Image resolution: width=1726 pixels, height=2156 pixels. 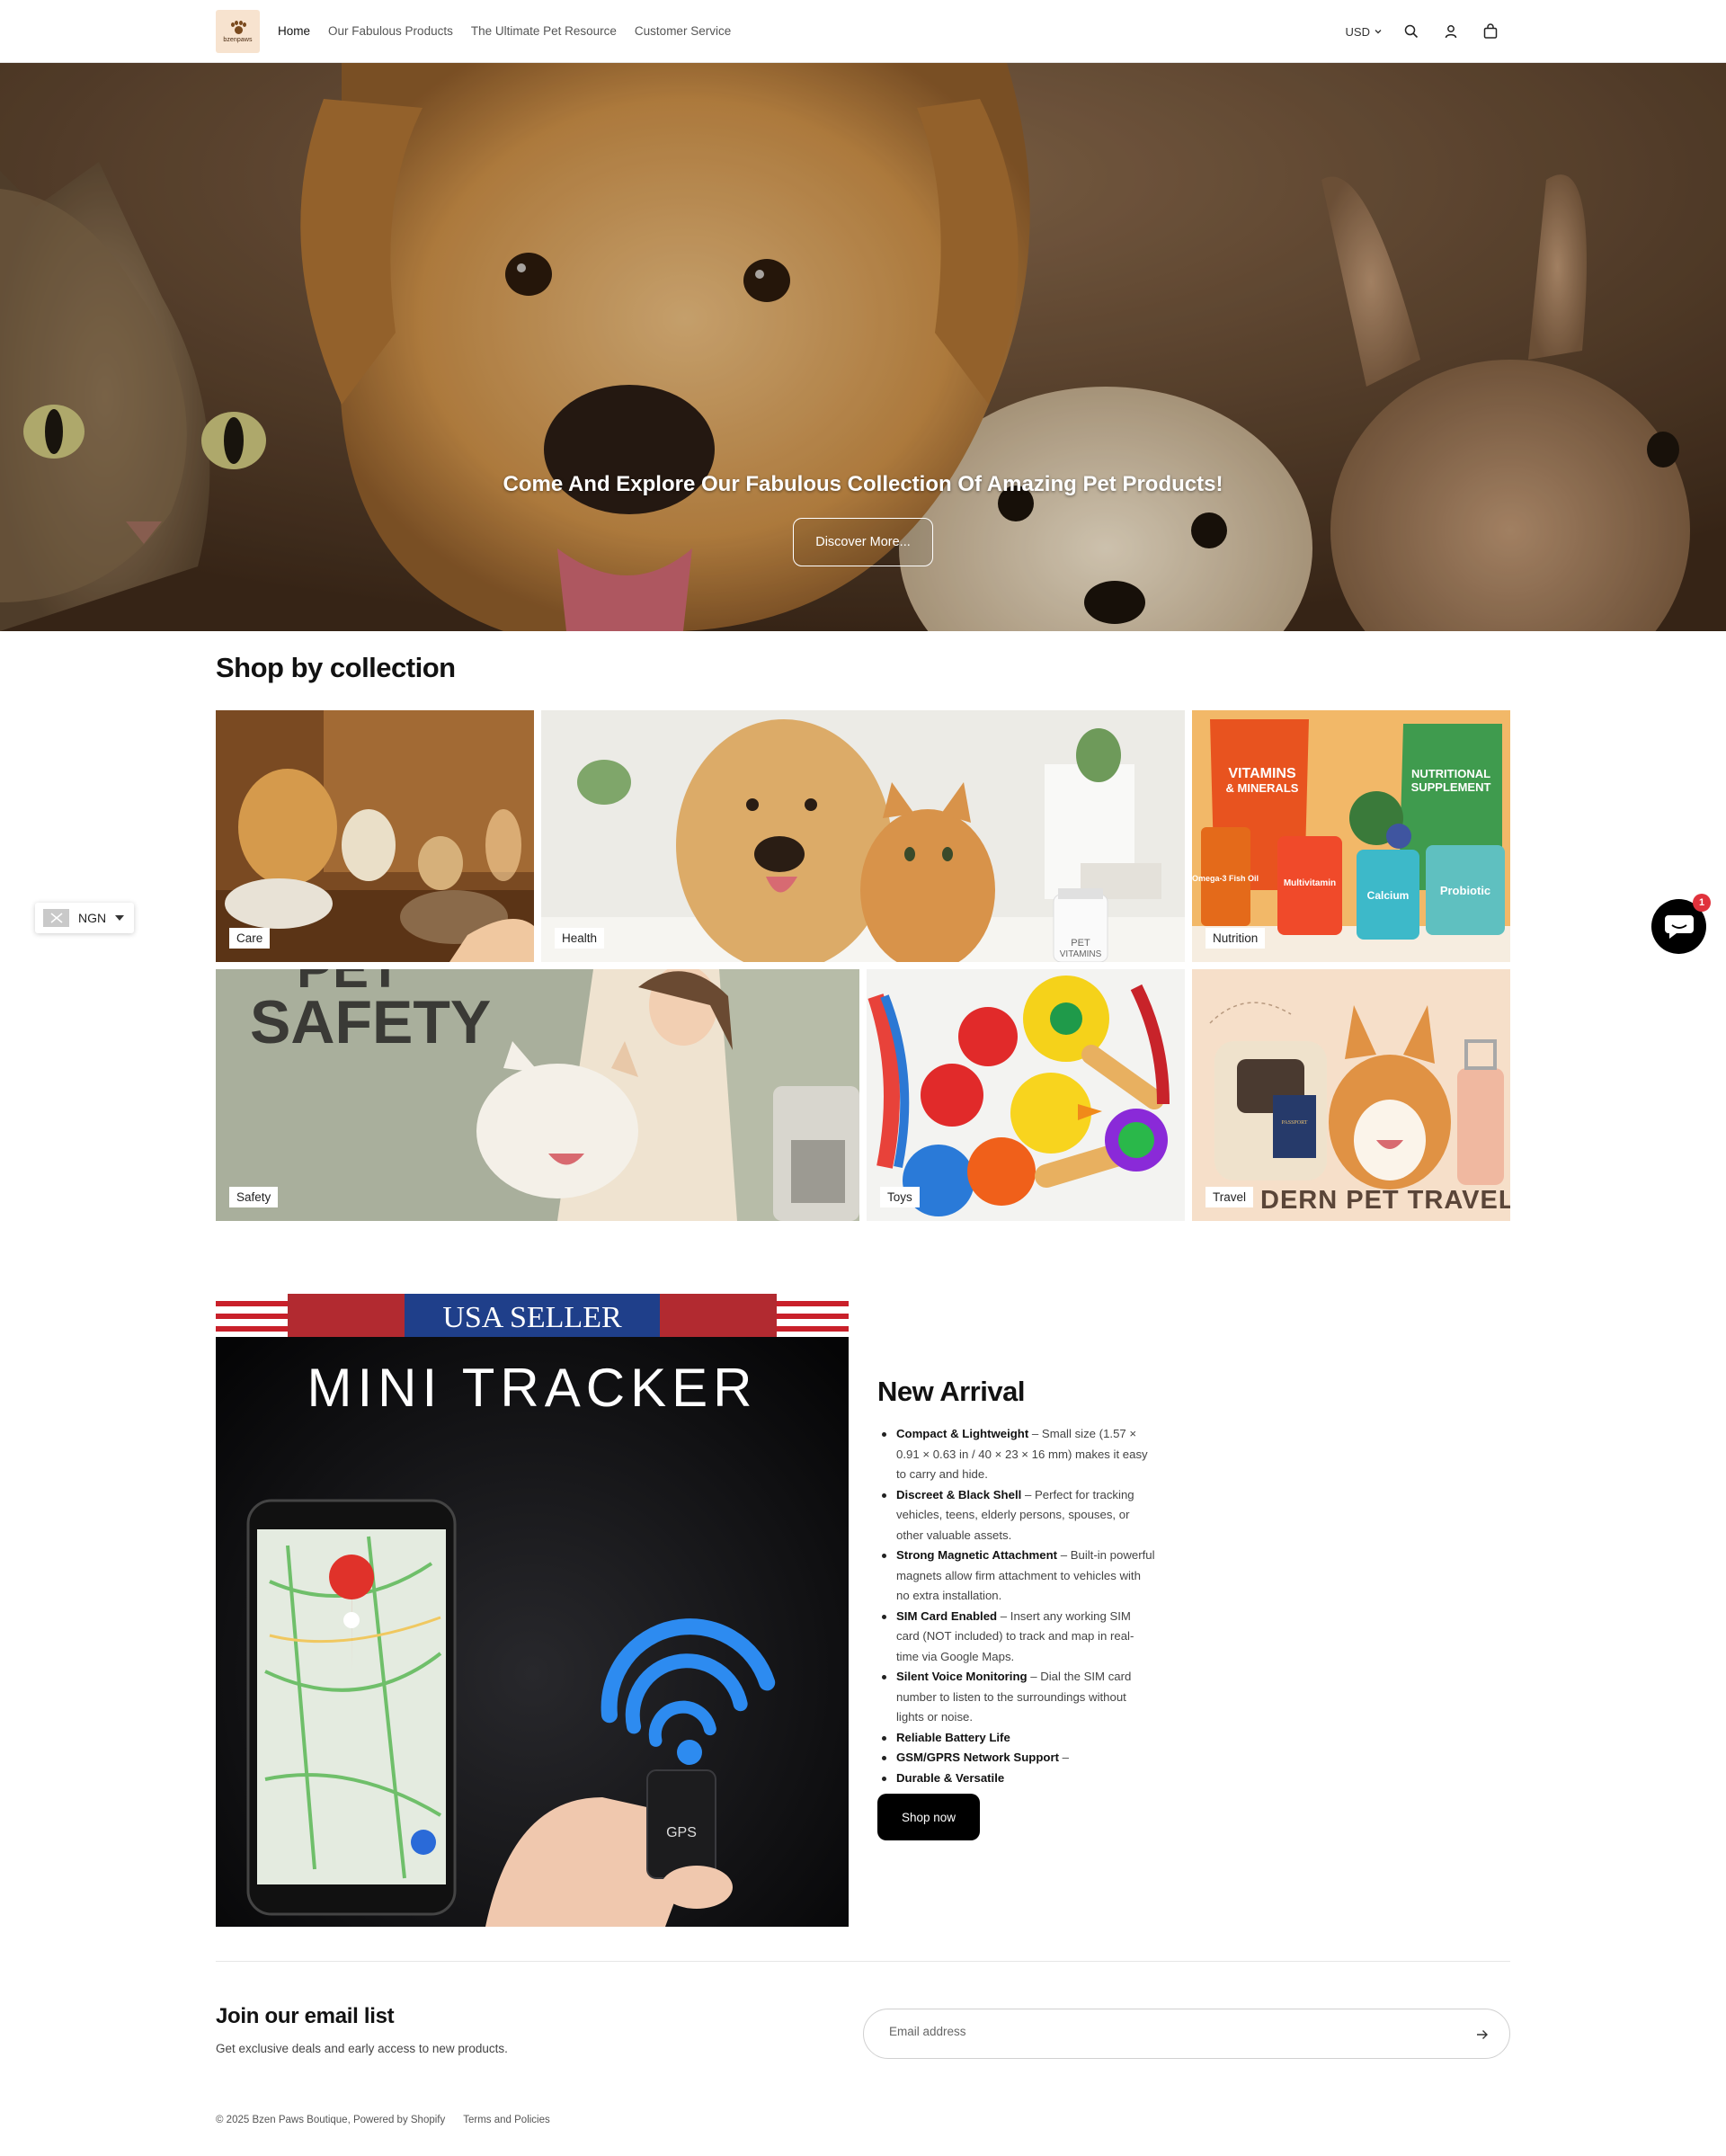 I want to click on feature-item: Reliable Battery Life, so click(x=1017, y=1738).